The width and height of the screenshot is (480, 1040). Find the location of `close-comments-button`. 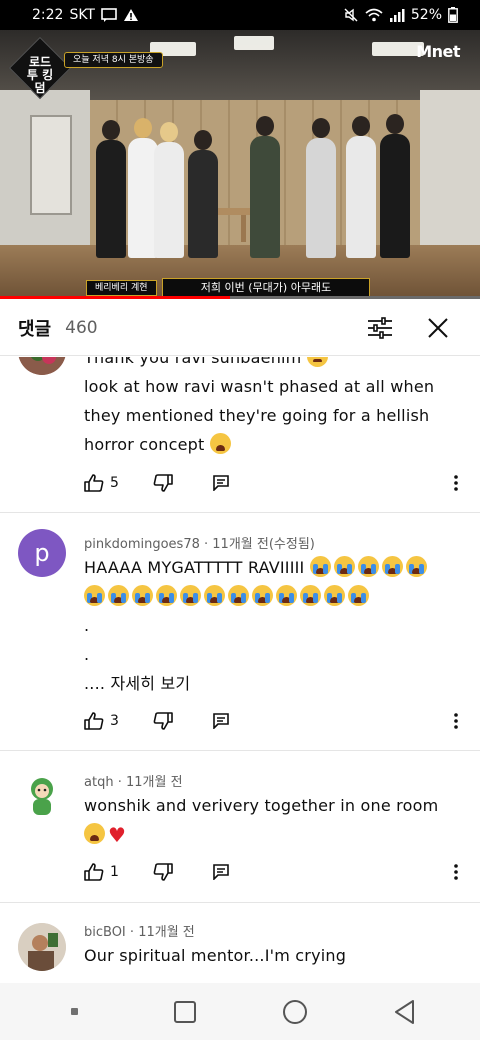

close-comments-button is located at coordinates (438, 328).